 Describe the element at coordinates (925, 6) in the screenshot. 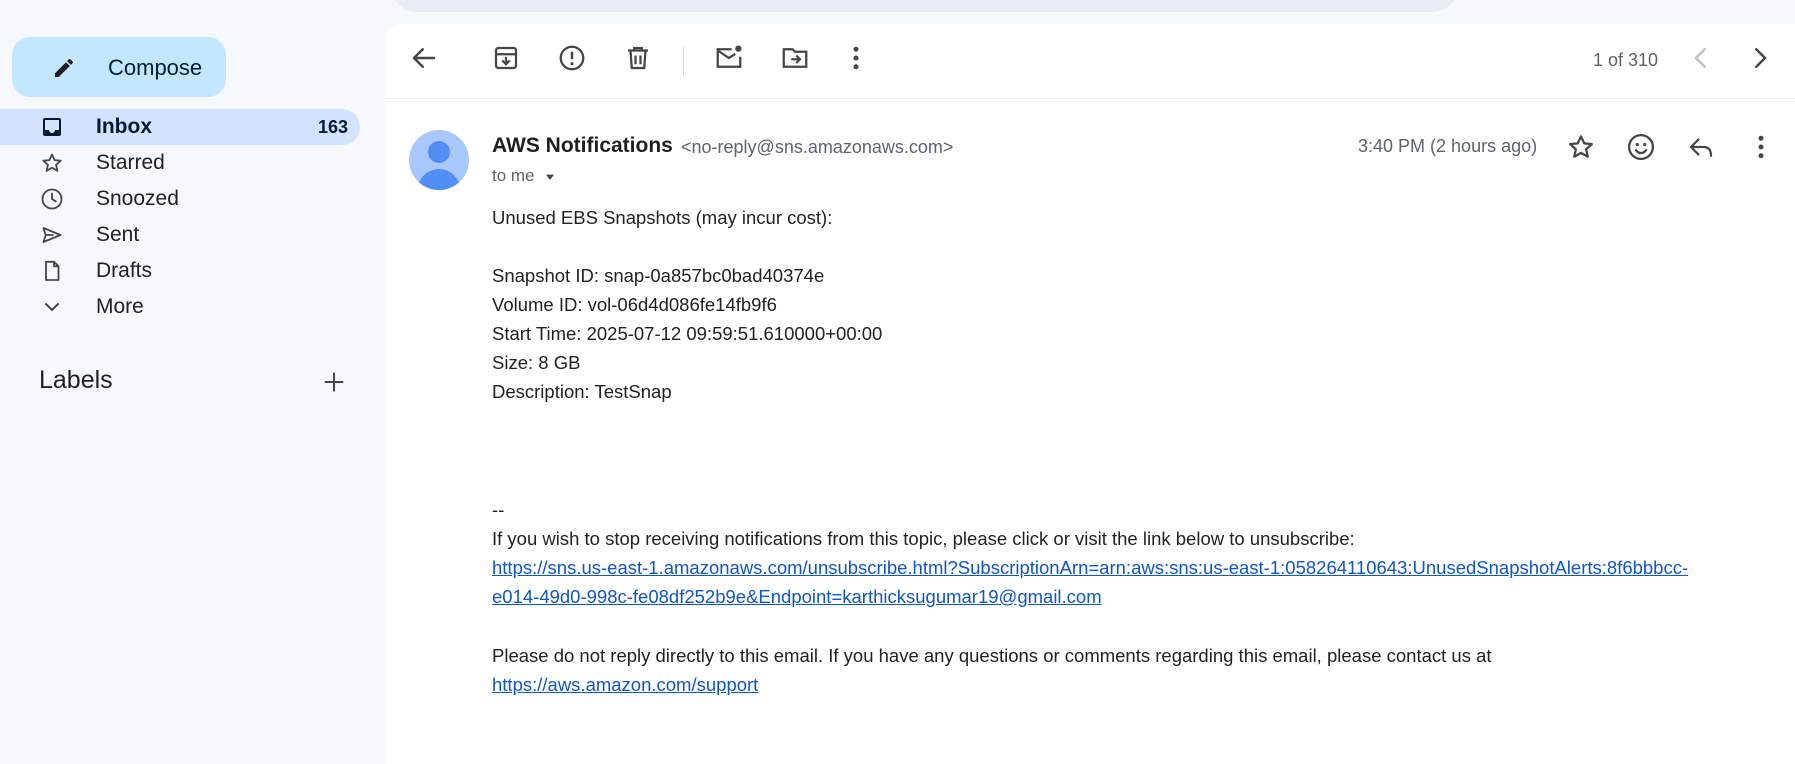

I see `search-bar` at that location.